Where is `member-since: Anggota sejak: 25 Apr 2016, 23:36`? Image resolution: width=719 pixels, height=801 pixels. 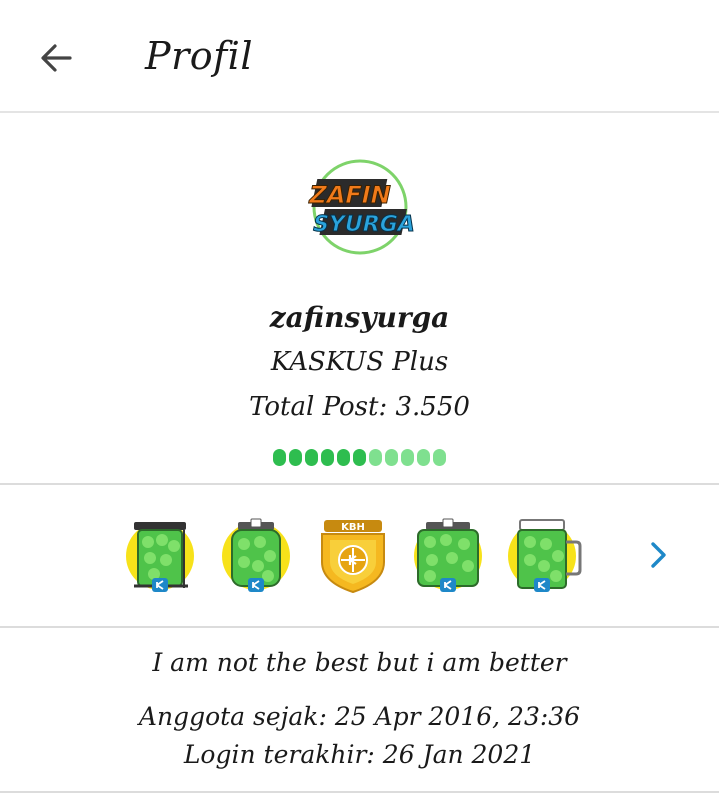
member-since: Anggota sejak: 25 Apr 2016, 23:36 is located at coordinates (359, 716).